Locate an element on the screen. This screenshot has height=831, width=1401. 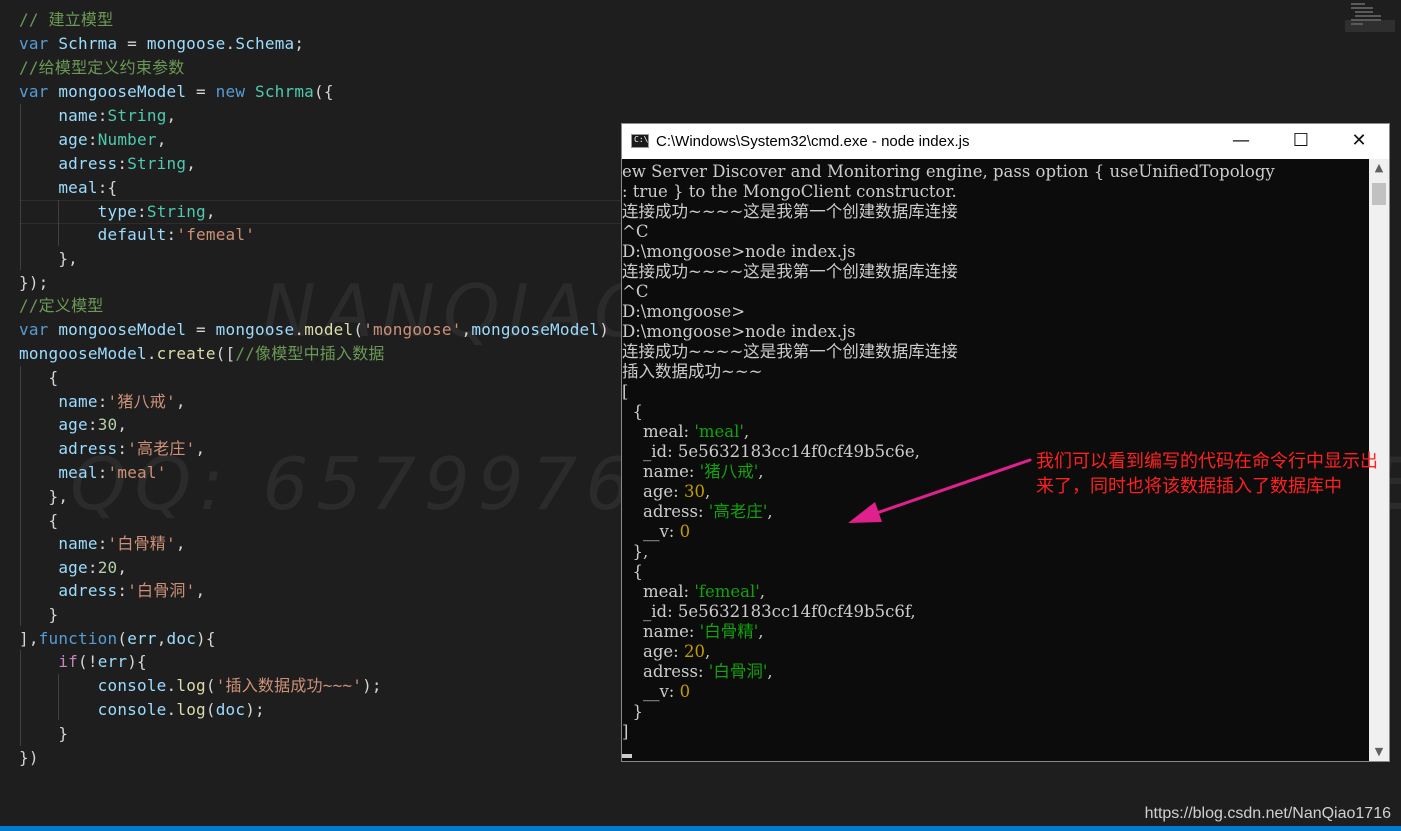
code-token: create is located at coordinates (186, 353).